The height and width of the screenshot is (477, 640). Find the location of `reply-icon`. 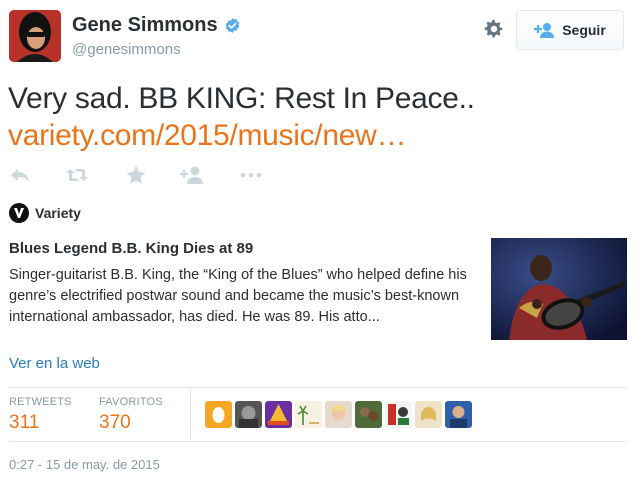

reply-icon is located at coordinates (20, 175).